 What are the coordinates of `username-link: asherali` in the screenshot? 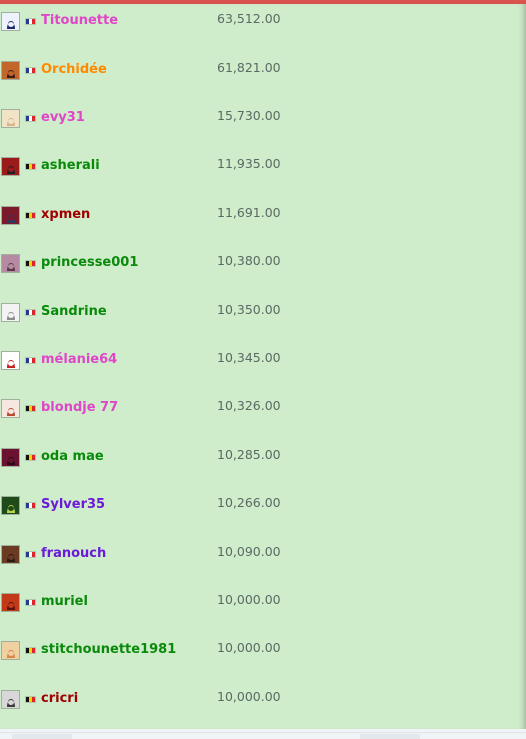 It's located at (70, 165).